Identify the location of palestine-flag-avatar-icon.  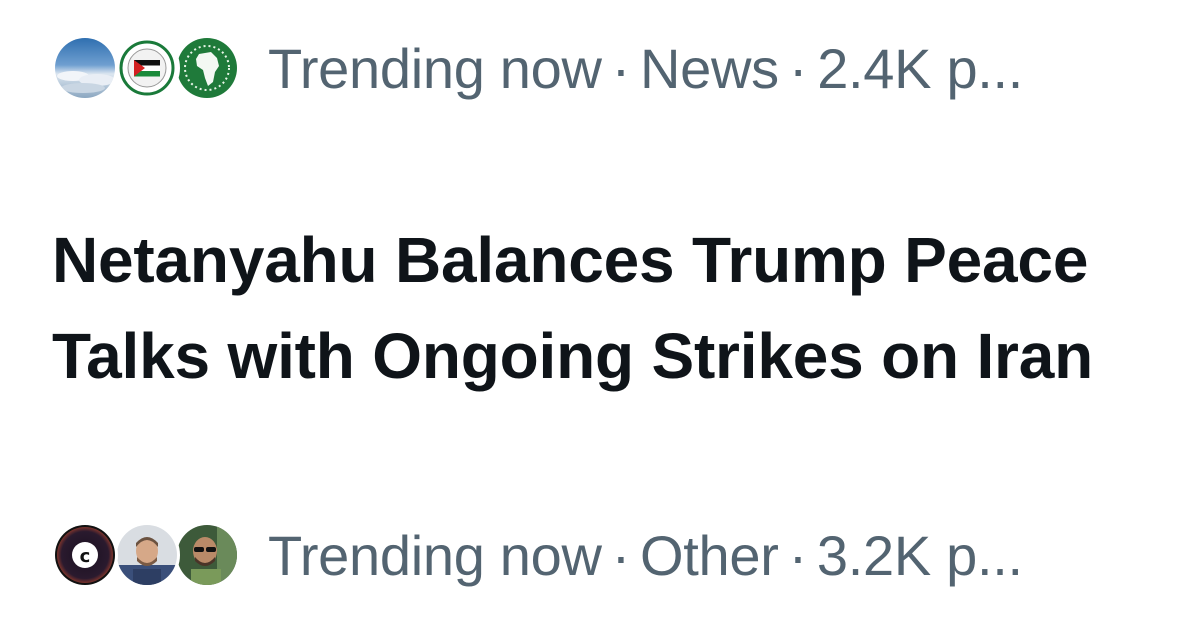
(147, 68).